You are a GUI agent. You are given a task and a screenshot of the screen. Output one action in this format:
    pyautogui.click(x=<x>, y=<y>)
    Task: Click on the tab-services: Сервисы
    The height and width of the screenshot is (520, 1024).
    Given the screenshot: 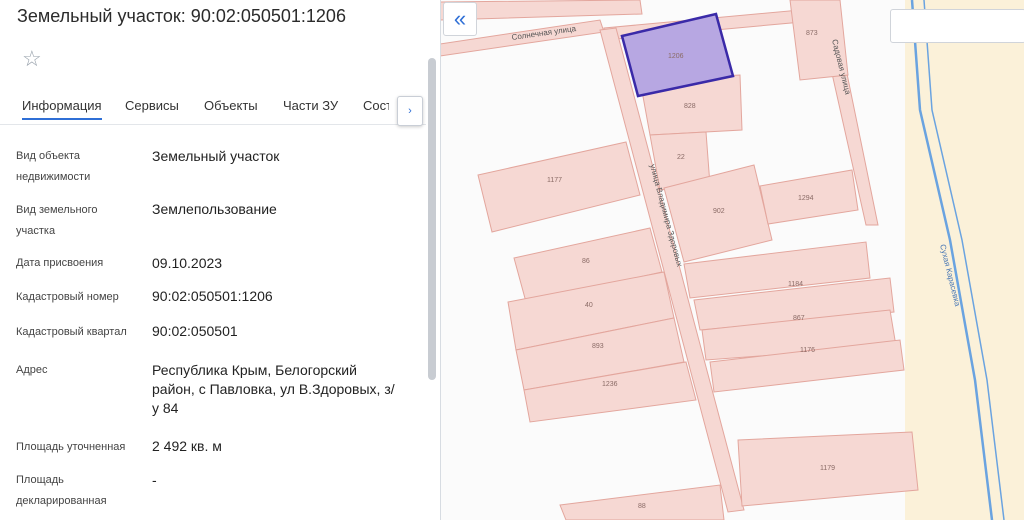 What is the action you would take?
    pyautogui.click(x=152, y=105)
    